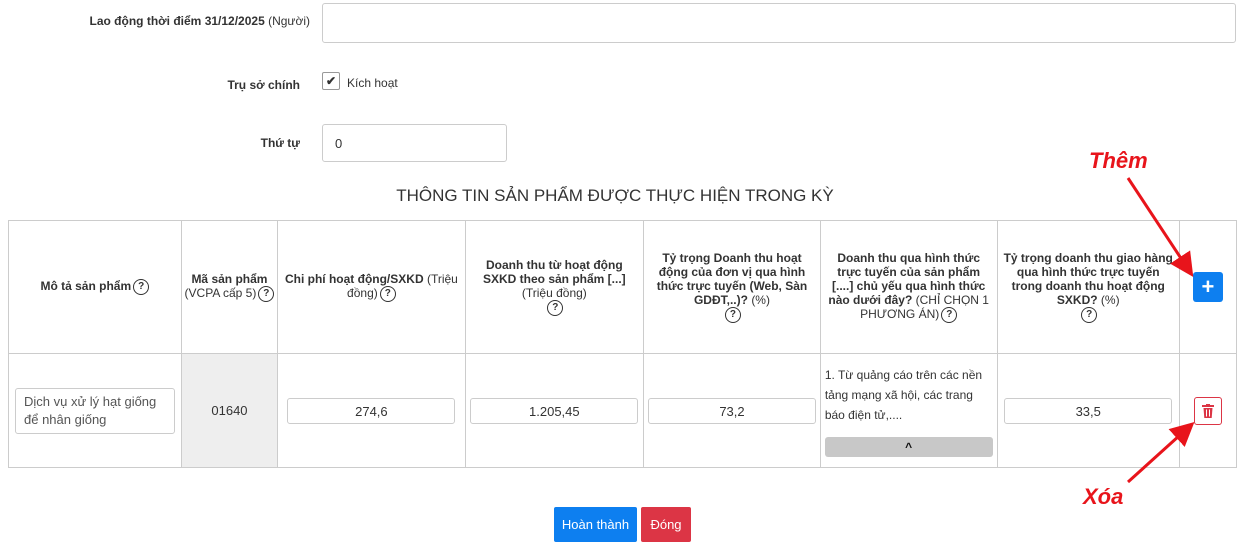 Image resolution: width=1237 pixels, height=542 pixels. I want to click on cost-input: 274,6, so click(371, 410).